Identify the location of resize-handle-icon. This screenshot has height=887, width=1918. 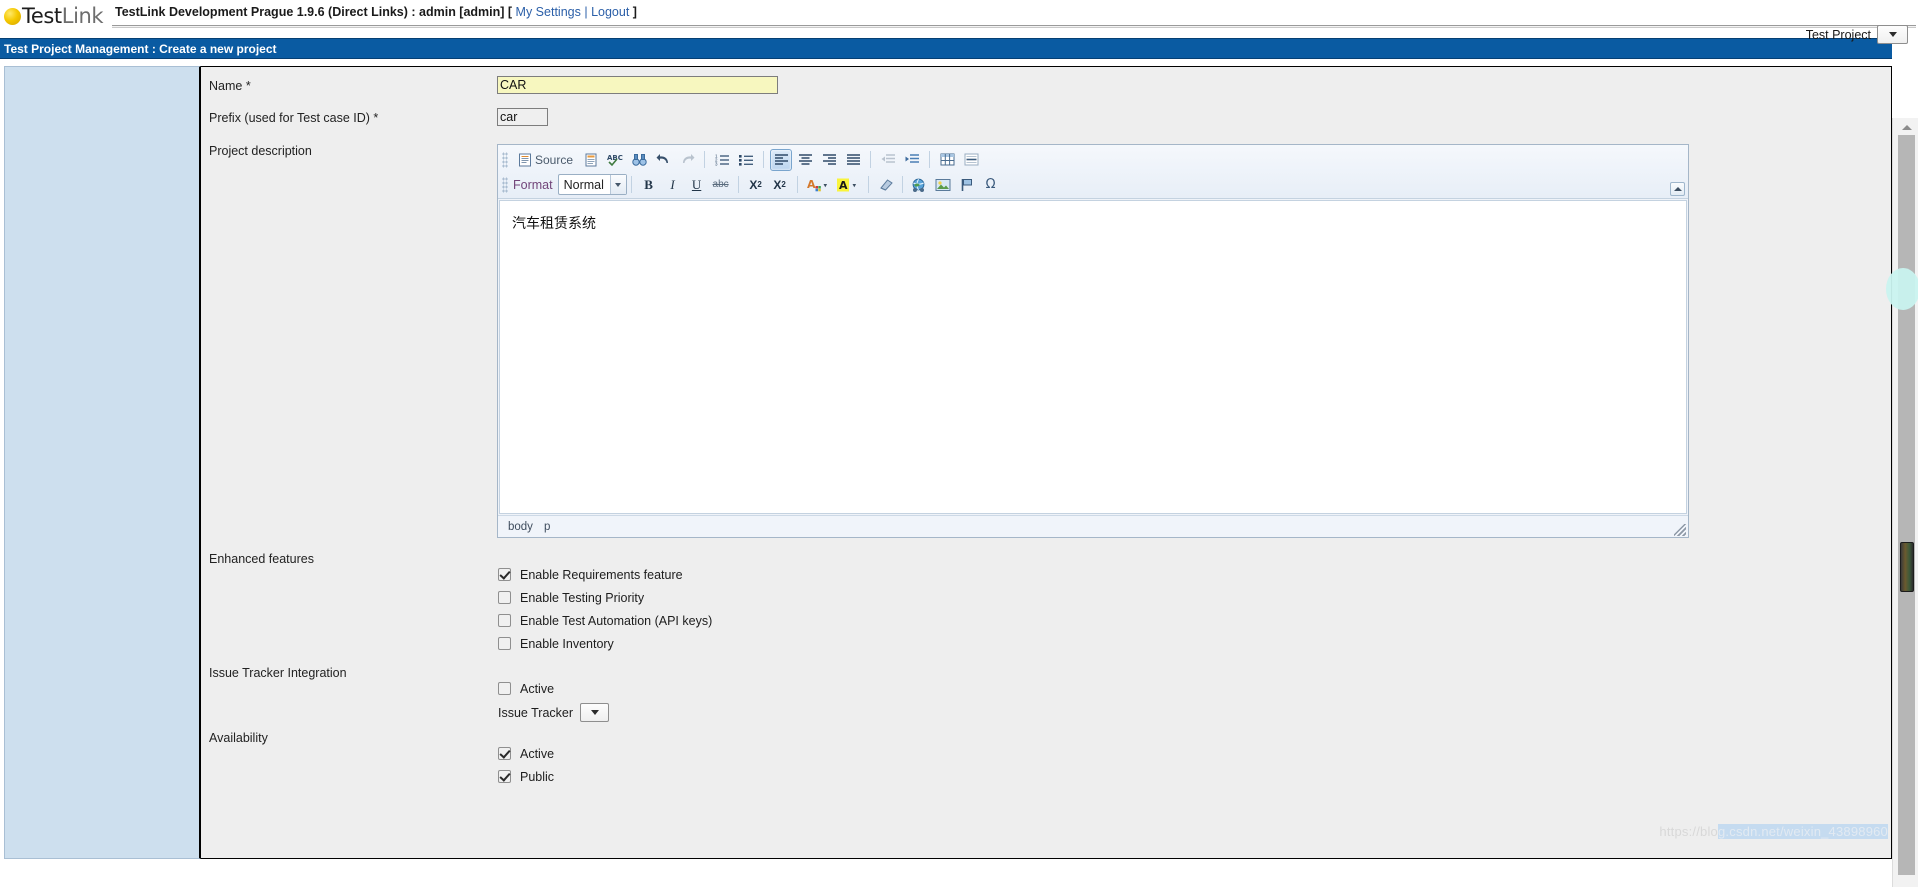
(1680, 530).